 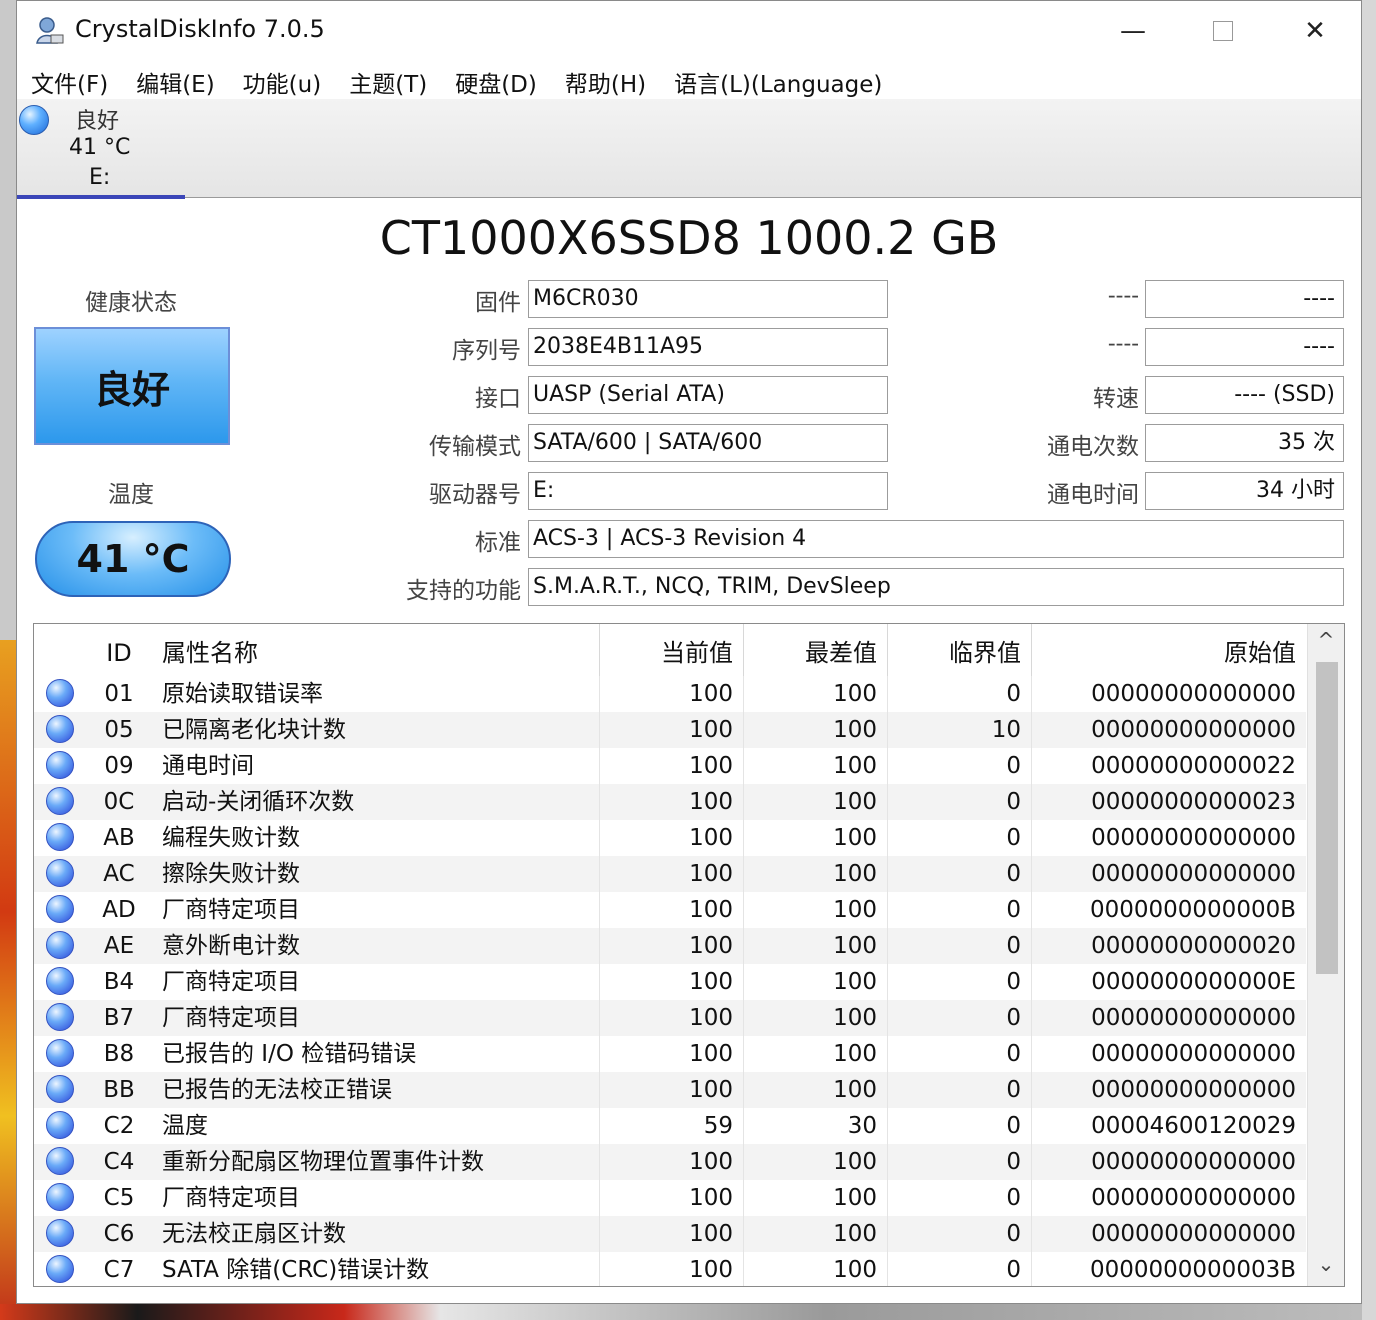 I want to click on attribute-raw: 00000000000020, so click(x=1193, y=946).